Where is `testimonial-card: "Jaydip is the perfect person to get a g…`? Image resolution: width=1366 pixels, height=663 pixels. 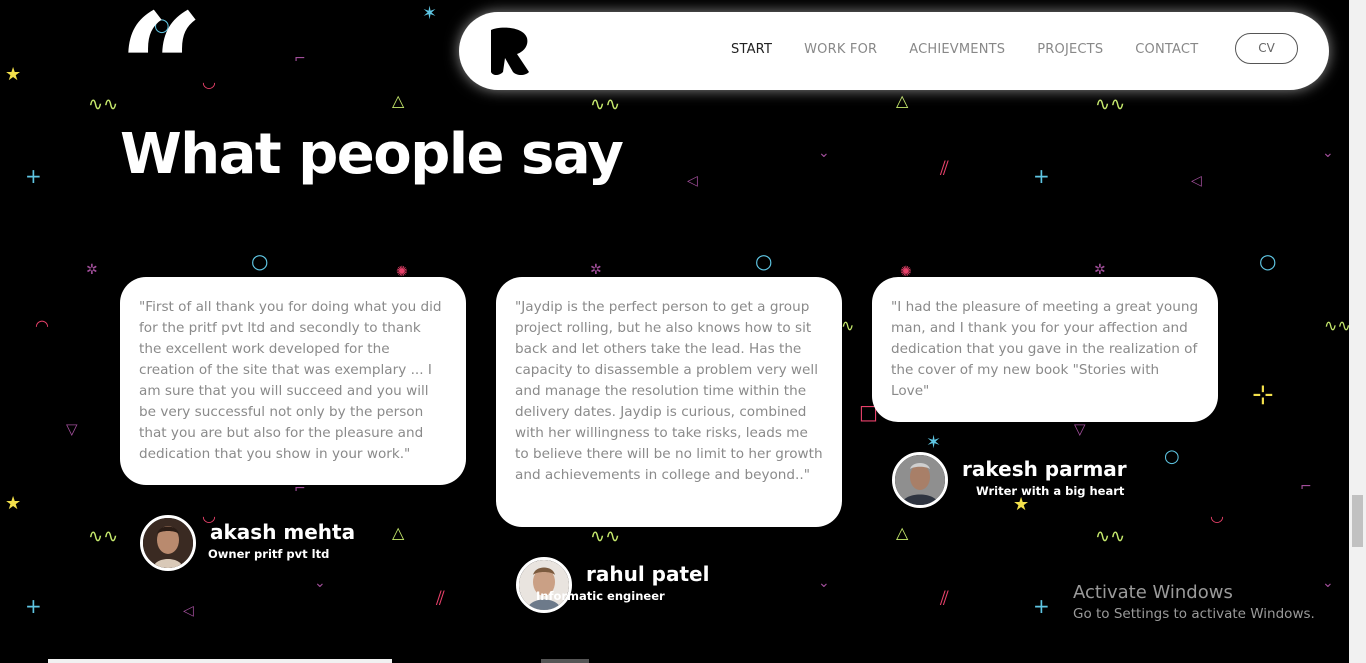 testimonial-card: "Jaydip is the perfect person to get a g… is located at coordinates (669, 402).